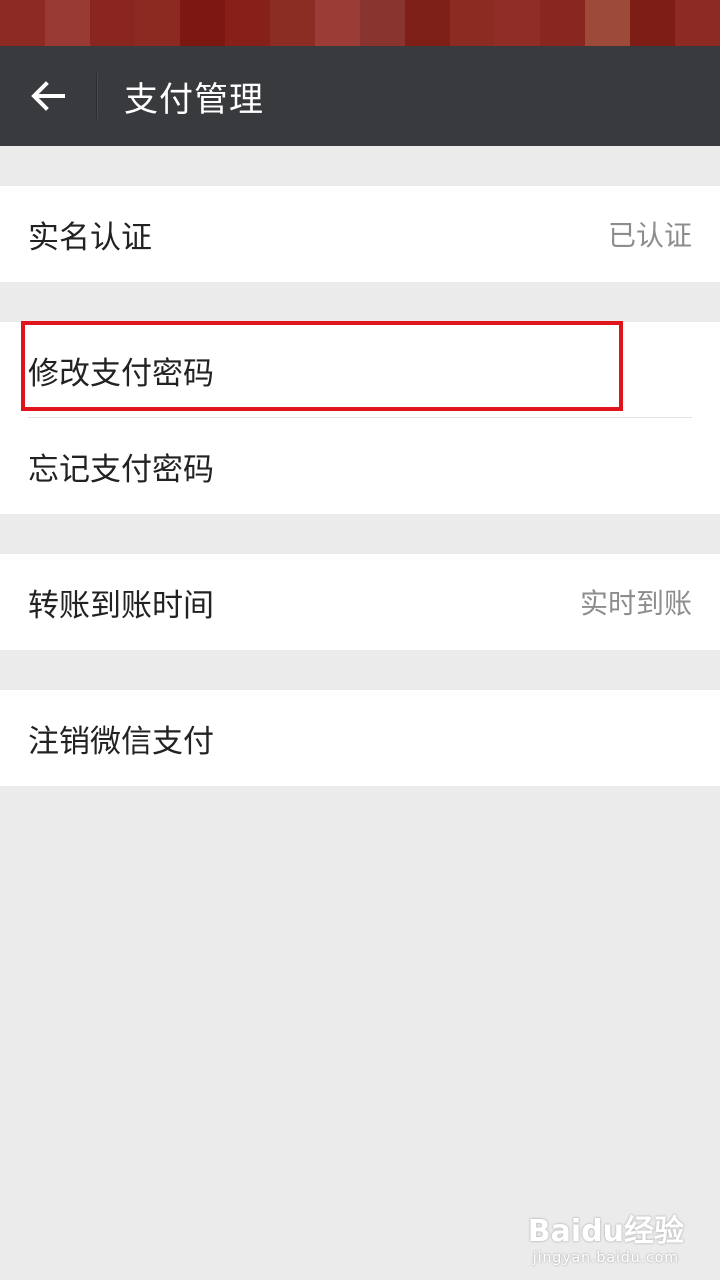 The width and height of the screenshot is (720, 1280). I want to click on back-button, so click(48, 96).